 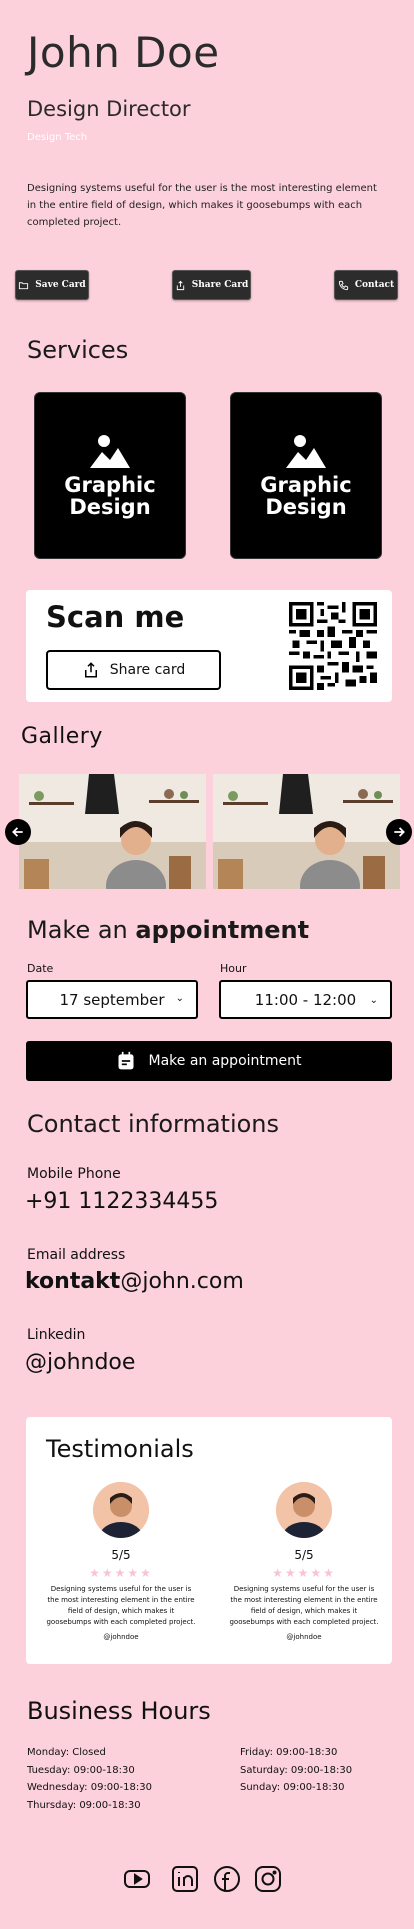 What do you see at coordinates (366, 285) in the screenshot?
I see `contact-button: Contact` at bounding box center [366, 285].